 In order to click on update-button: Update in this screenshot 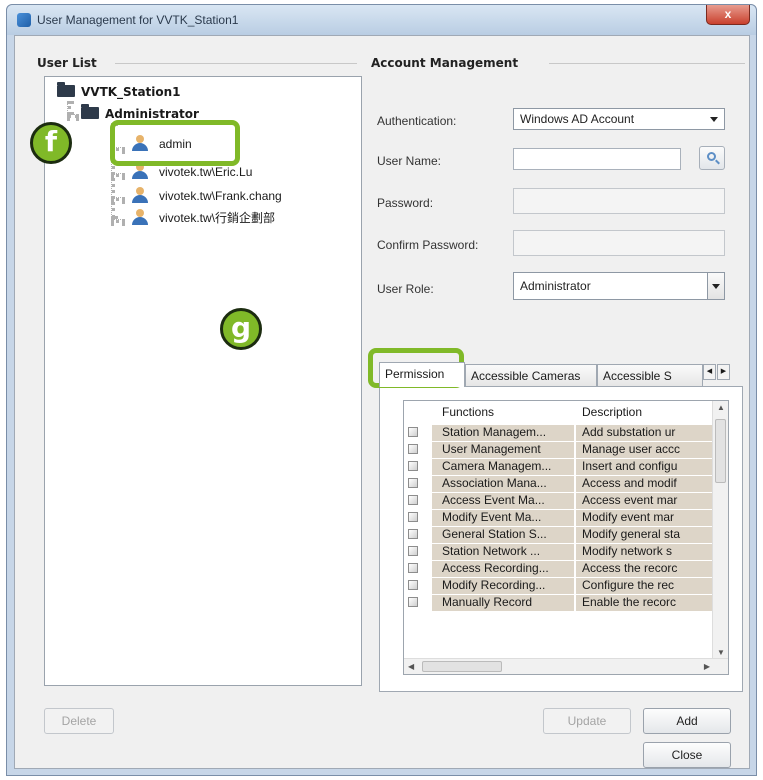, I will do `click(587, 721)`.